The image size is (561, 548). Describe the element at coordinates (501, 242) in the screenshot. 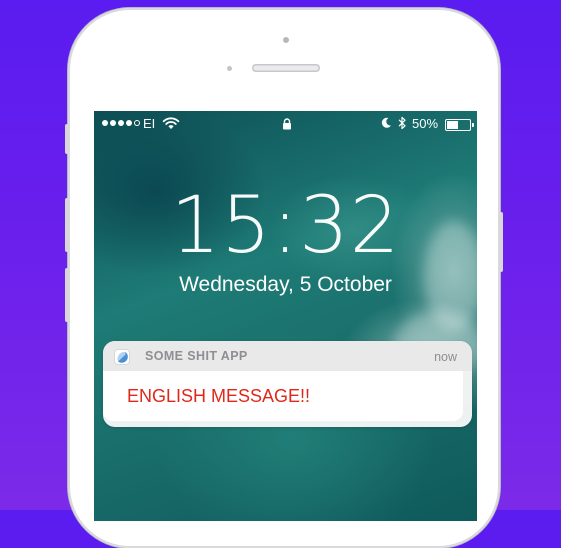

I see `power-button` at that location.